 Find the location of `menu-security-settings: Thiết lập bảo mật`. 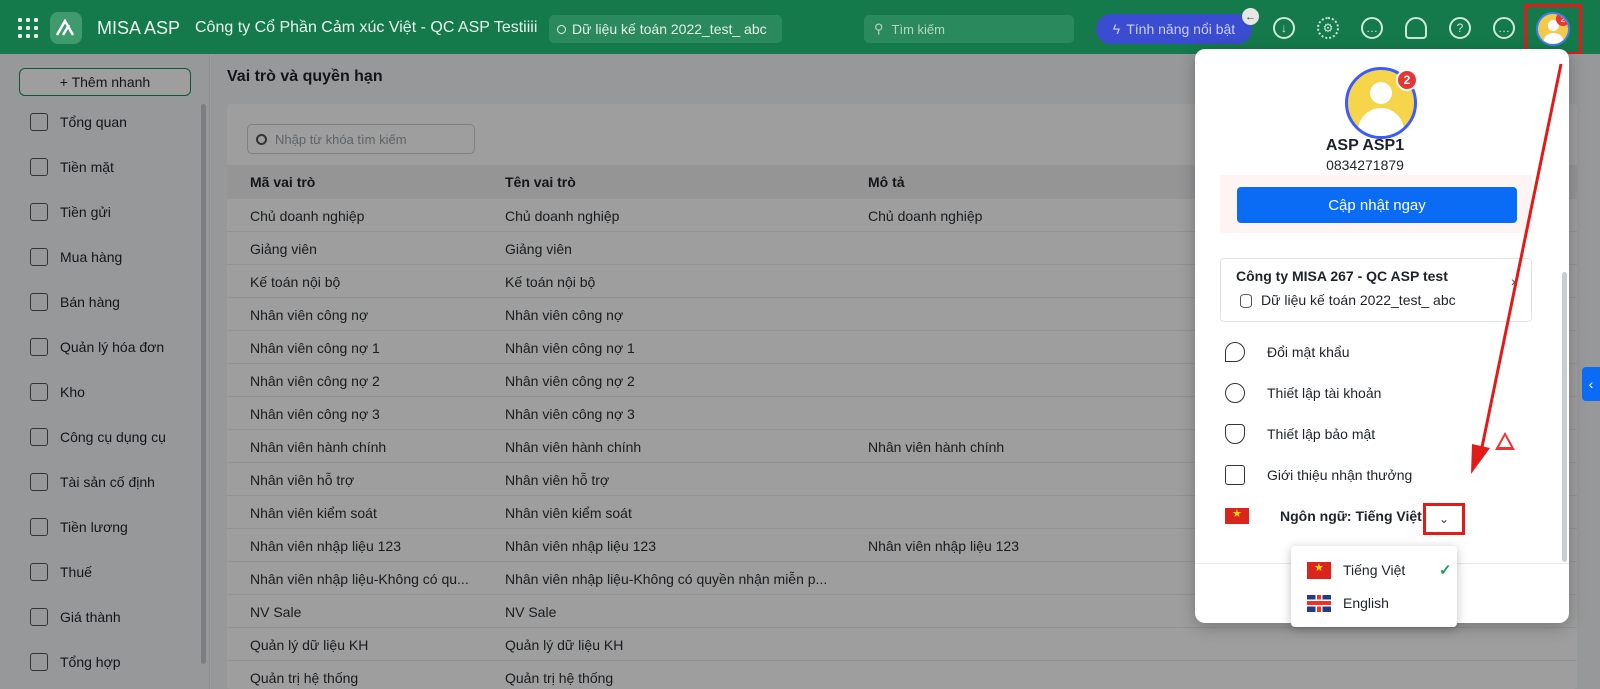

menu-security-settings: Thiết lập bảo mật is located at coordinates (1300, 434).